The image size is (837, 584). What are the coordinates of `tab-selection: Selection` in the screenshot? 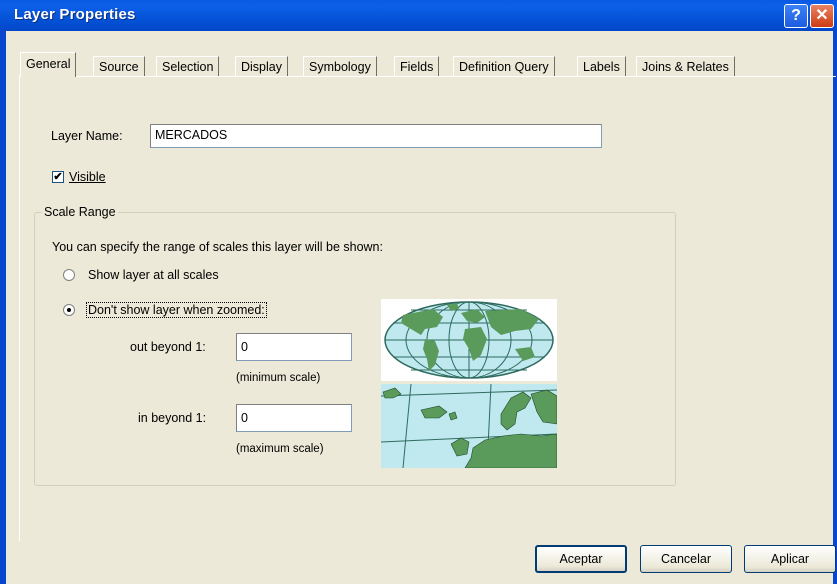 It's located at (188, 66).